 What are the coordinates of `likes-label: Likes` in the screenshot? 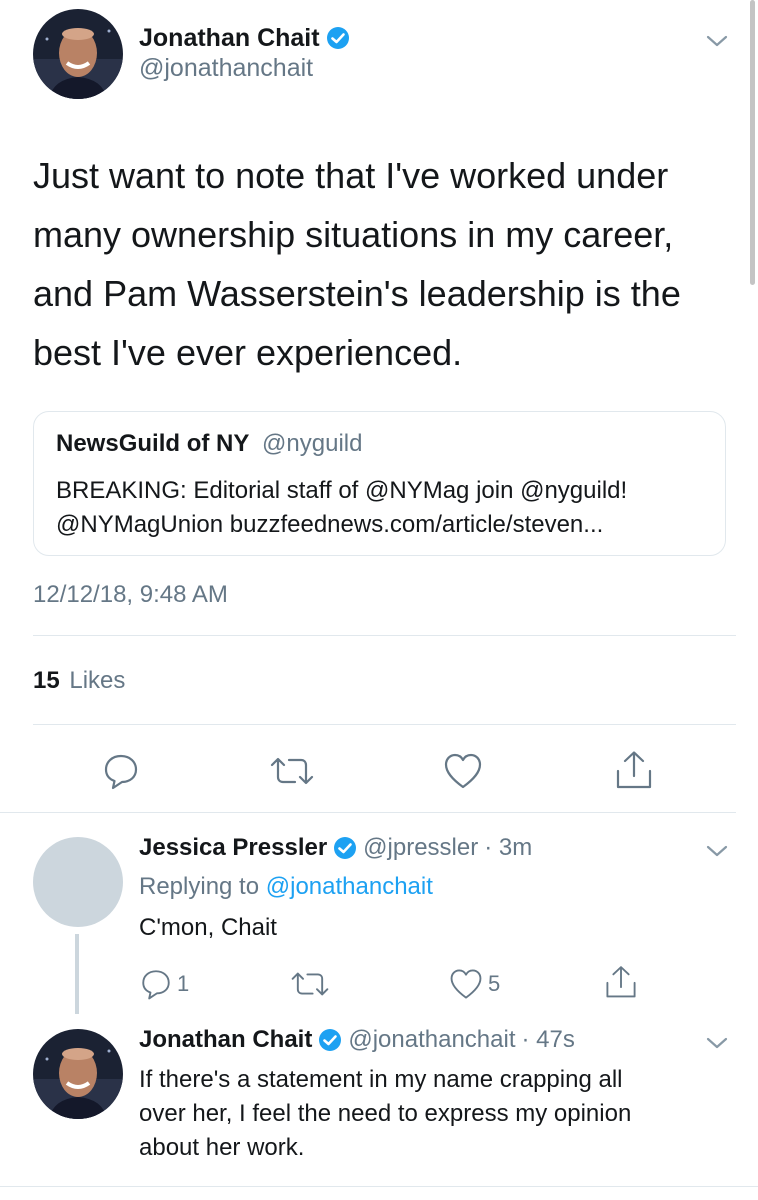 It's located at (97, 680).